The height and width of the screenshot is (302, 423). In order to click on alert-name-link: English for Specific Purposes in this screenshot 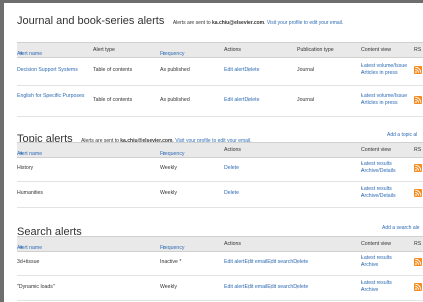, I will do `click(53, 96)`.